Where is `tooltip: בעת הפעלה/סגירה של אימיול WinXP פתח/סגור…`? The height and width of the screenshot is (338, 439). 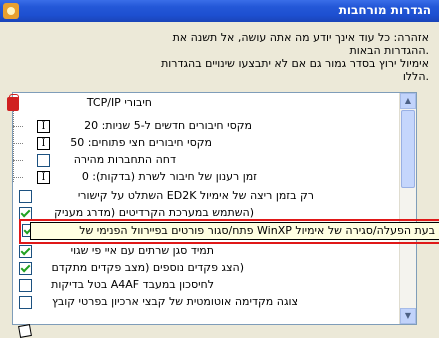 tooltip: בעת הפעלה/סגירה של אימיול WinXP פתח/סגור… is located at coordinates (234, 231).